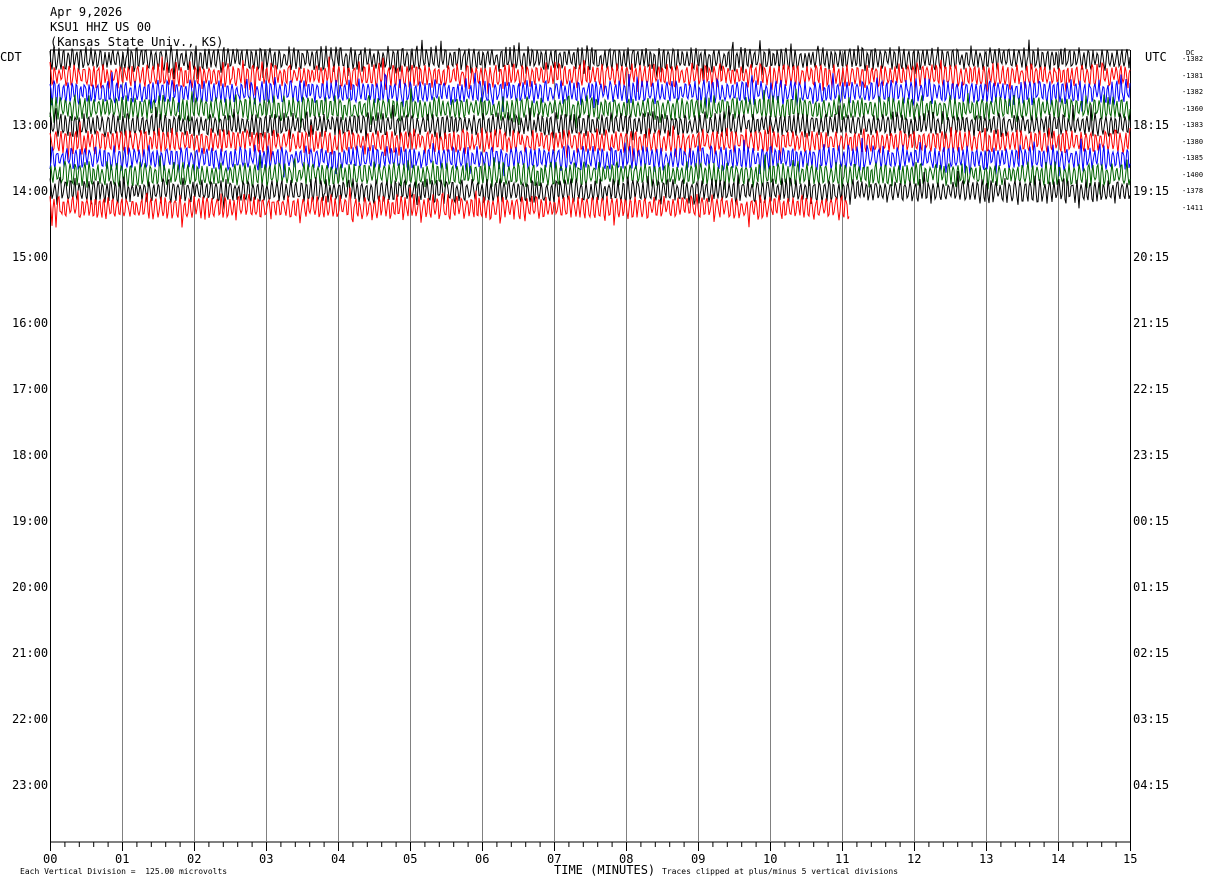 Image resolution: width=1210 pixels, height=886 pixels. What do you see at coordinates (1151, 389) in the screenshot?
I see `utc-label: 22:15` at bounding box center [1151, 389].